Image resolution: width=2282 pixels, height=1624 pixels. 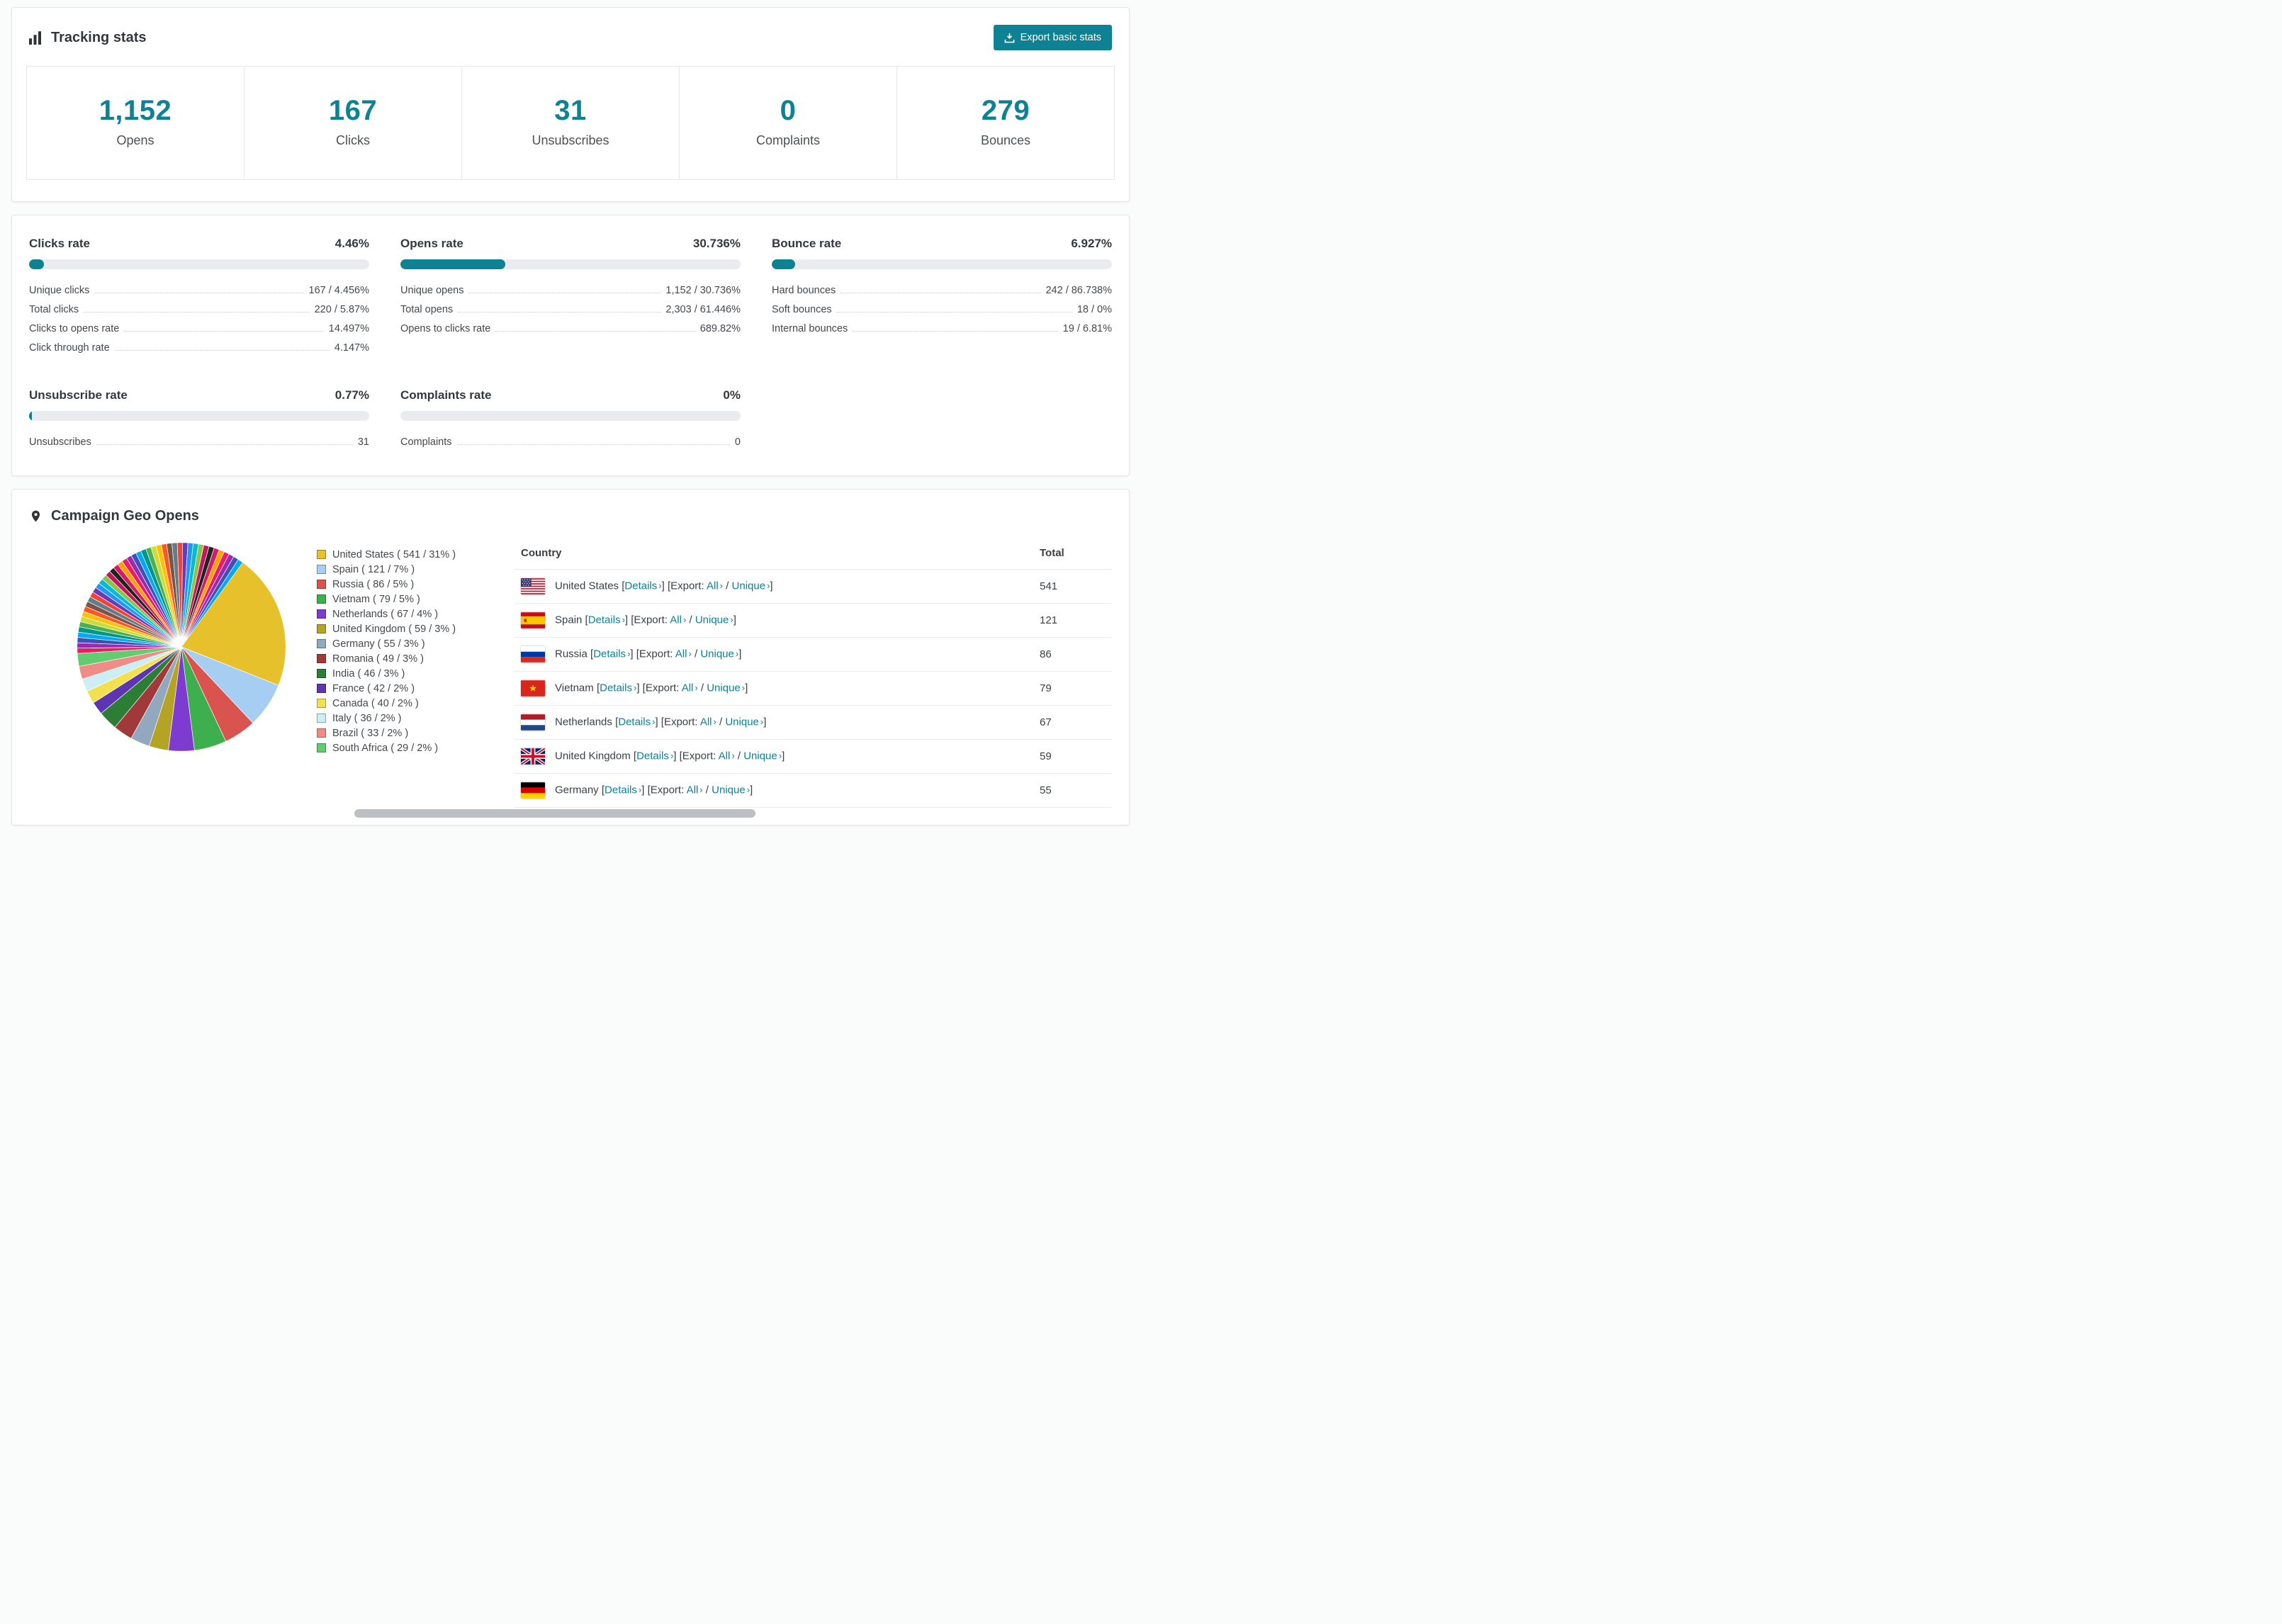 What do you see at coordinates (69, 348) in the screenshot?
I see `rate-stat-label: Click through rate` at bounding box center [69, 348].